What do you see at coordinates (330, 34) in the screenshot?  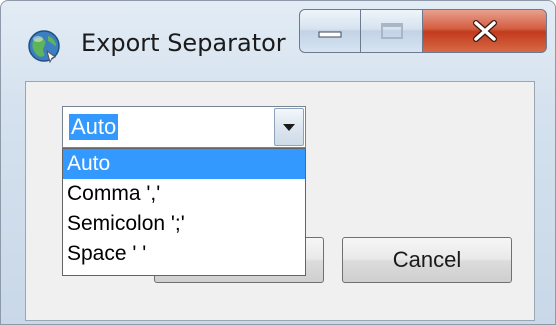 I see `minimize-icon` at bounding box center [330, 34].